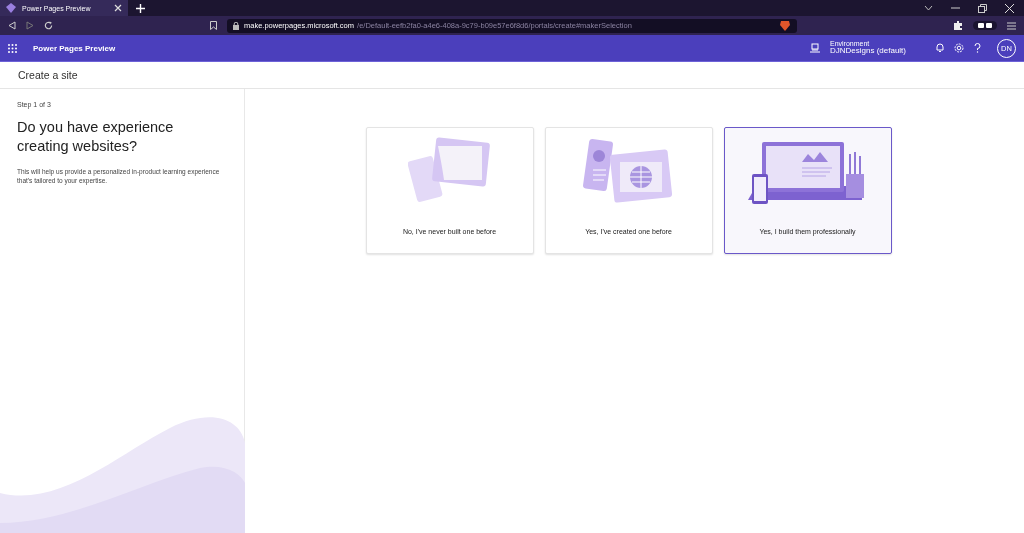 The image size is (1024, 533). I want to click on chevron-down-icon, so click(928, 8).